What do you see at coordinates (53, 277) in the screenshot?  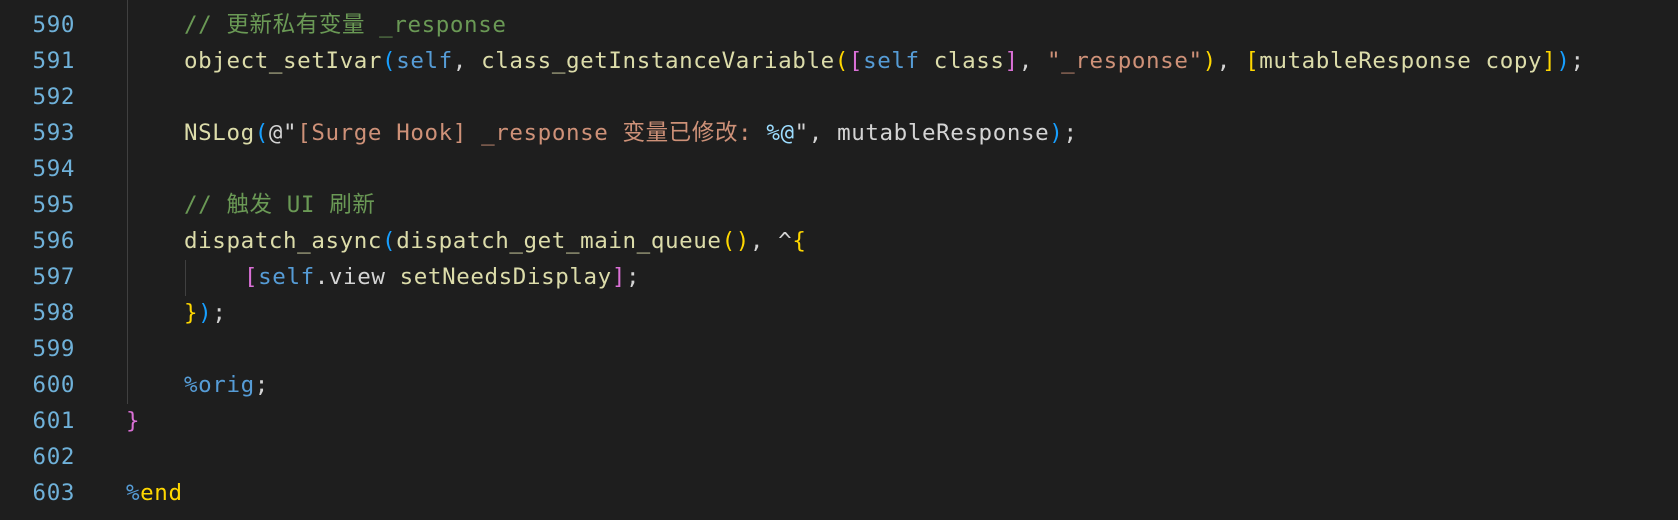 I see `line-number: 597` at bounding box center [53, 277].